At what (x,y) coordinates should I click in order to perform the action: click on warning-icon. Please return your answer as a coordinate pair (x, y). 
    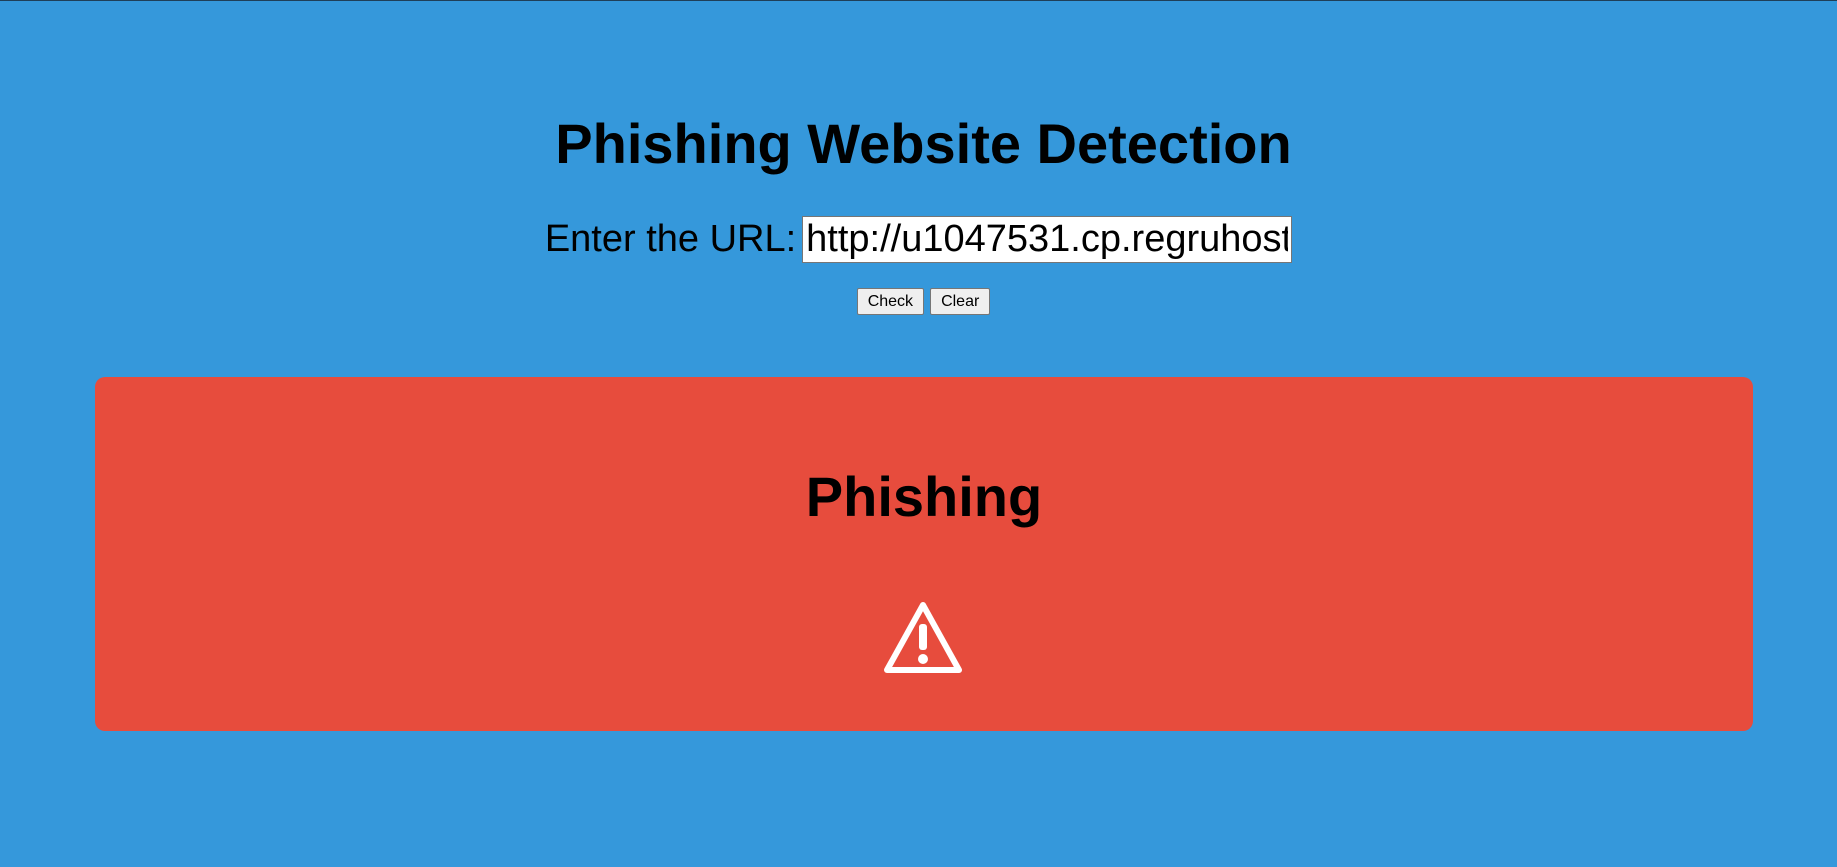
    Looking at the image, I should click on (923, 637).